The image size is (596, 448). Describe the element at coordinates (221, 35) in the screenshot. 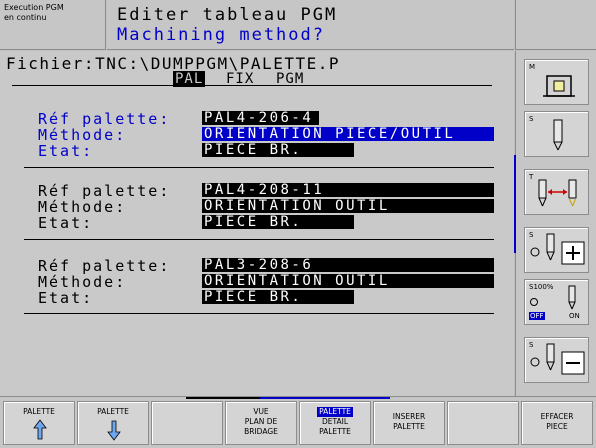

I see `prompt-subtitle: Machining method?` at that location.